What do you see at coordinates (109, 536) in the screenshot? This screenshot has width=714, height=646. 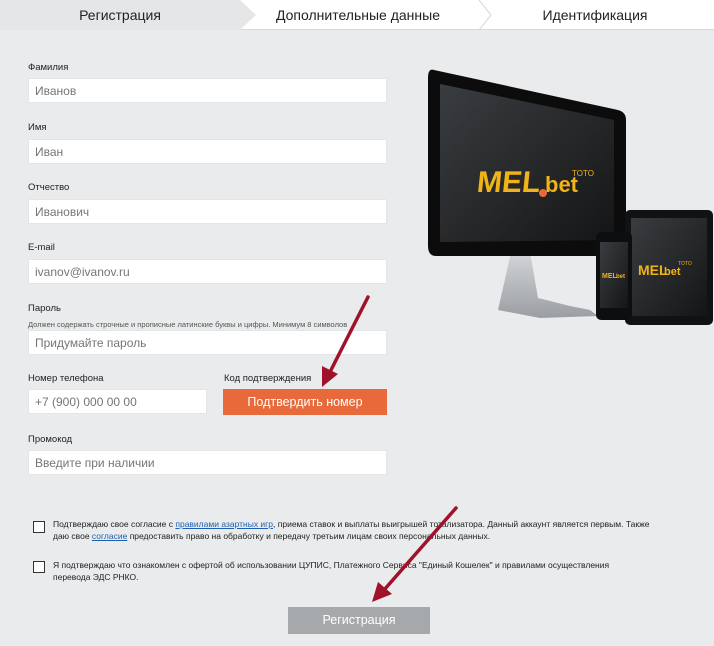 I see `consent-link: согласие` at bounding box center [109, 536].